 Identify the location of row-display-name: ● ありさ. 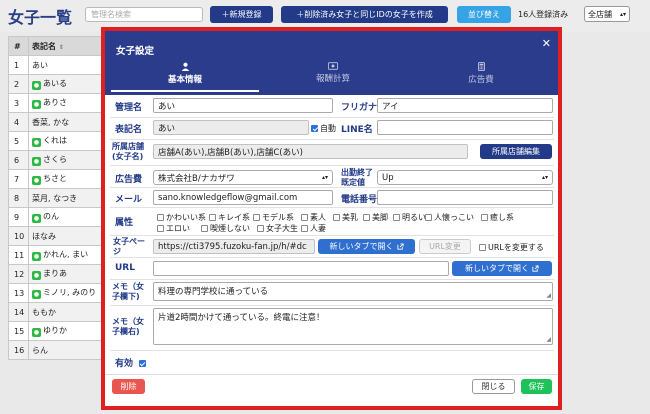
(68, 103).